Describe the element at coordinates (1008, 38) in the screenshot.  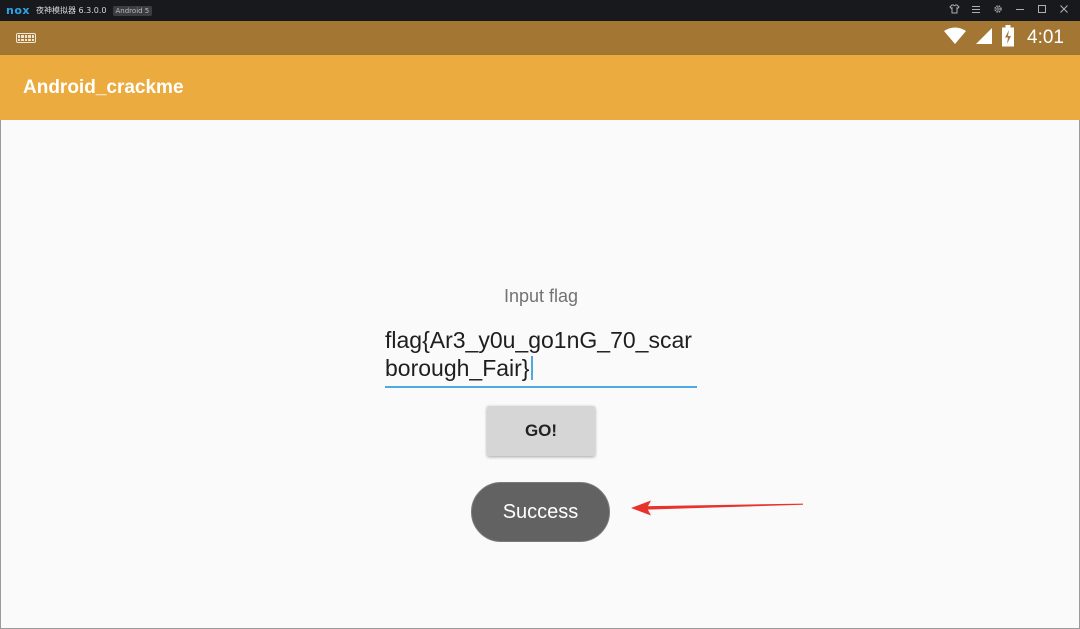
I see `battery-charging-icon` at that location.